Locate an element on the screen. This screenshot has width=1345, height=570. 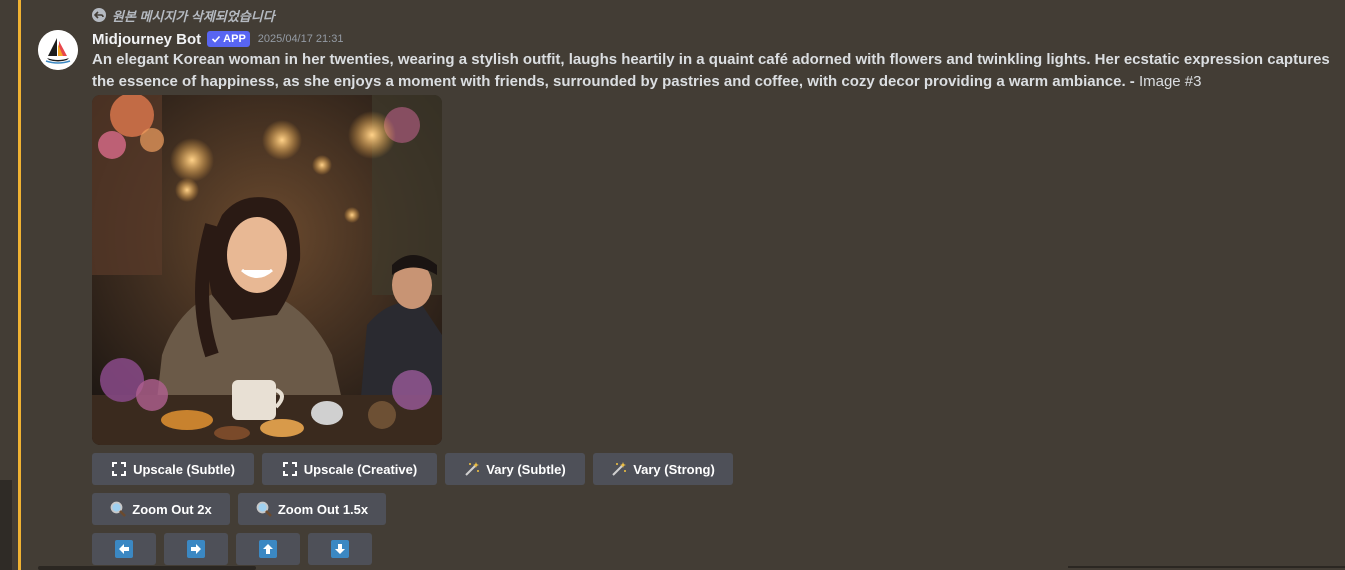
arrow-down-icon is located at coordinates (340, 549).